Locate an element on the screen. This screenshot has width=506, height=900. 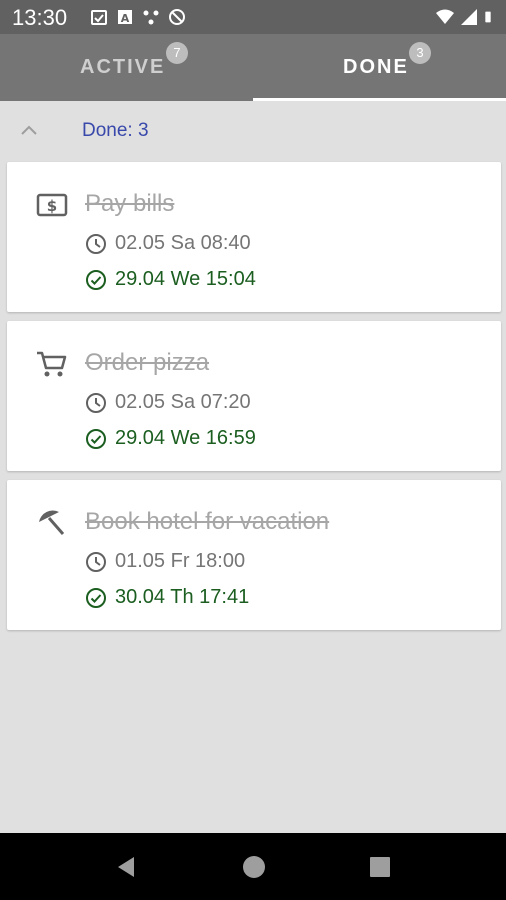
section-title: Done: 3 is located at coordinates (115, 130).